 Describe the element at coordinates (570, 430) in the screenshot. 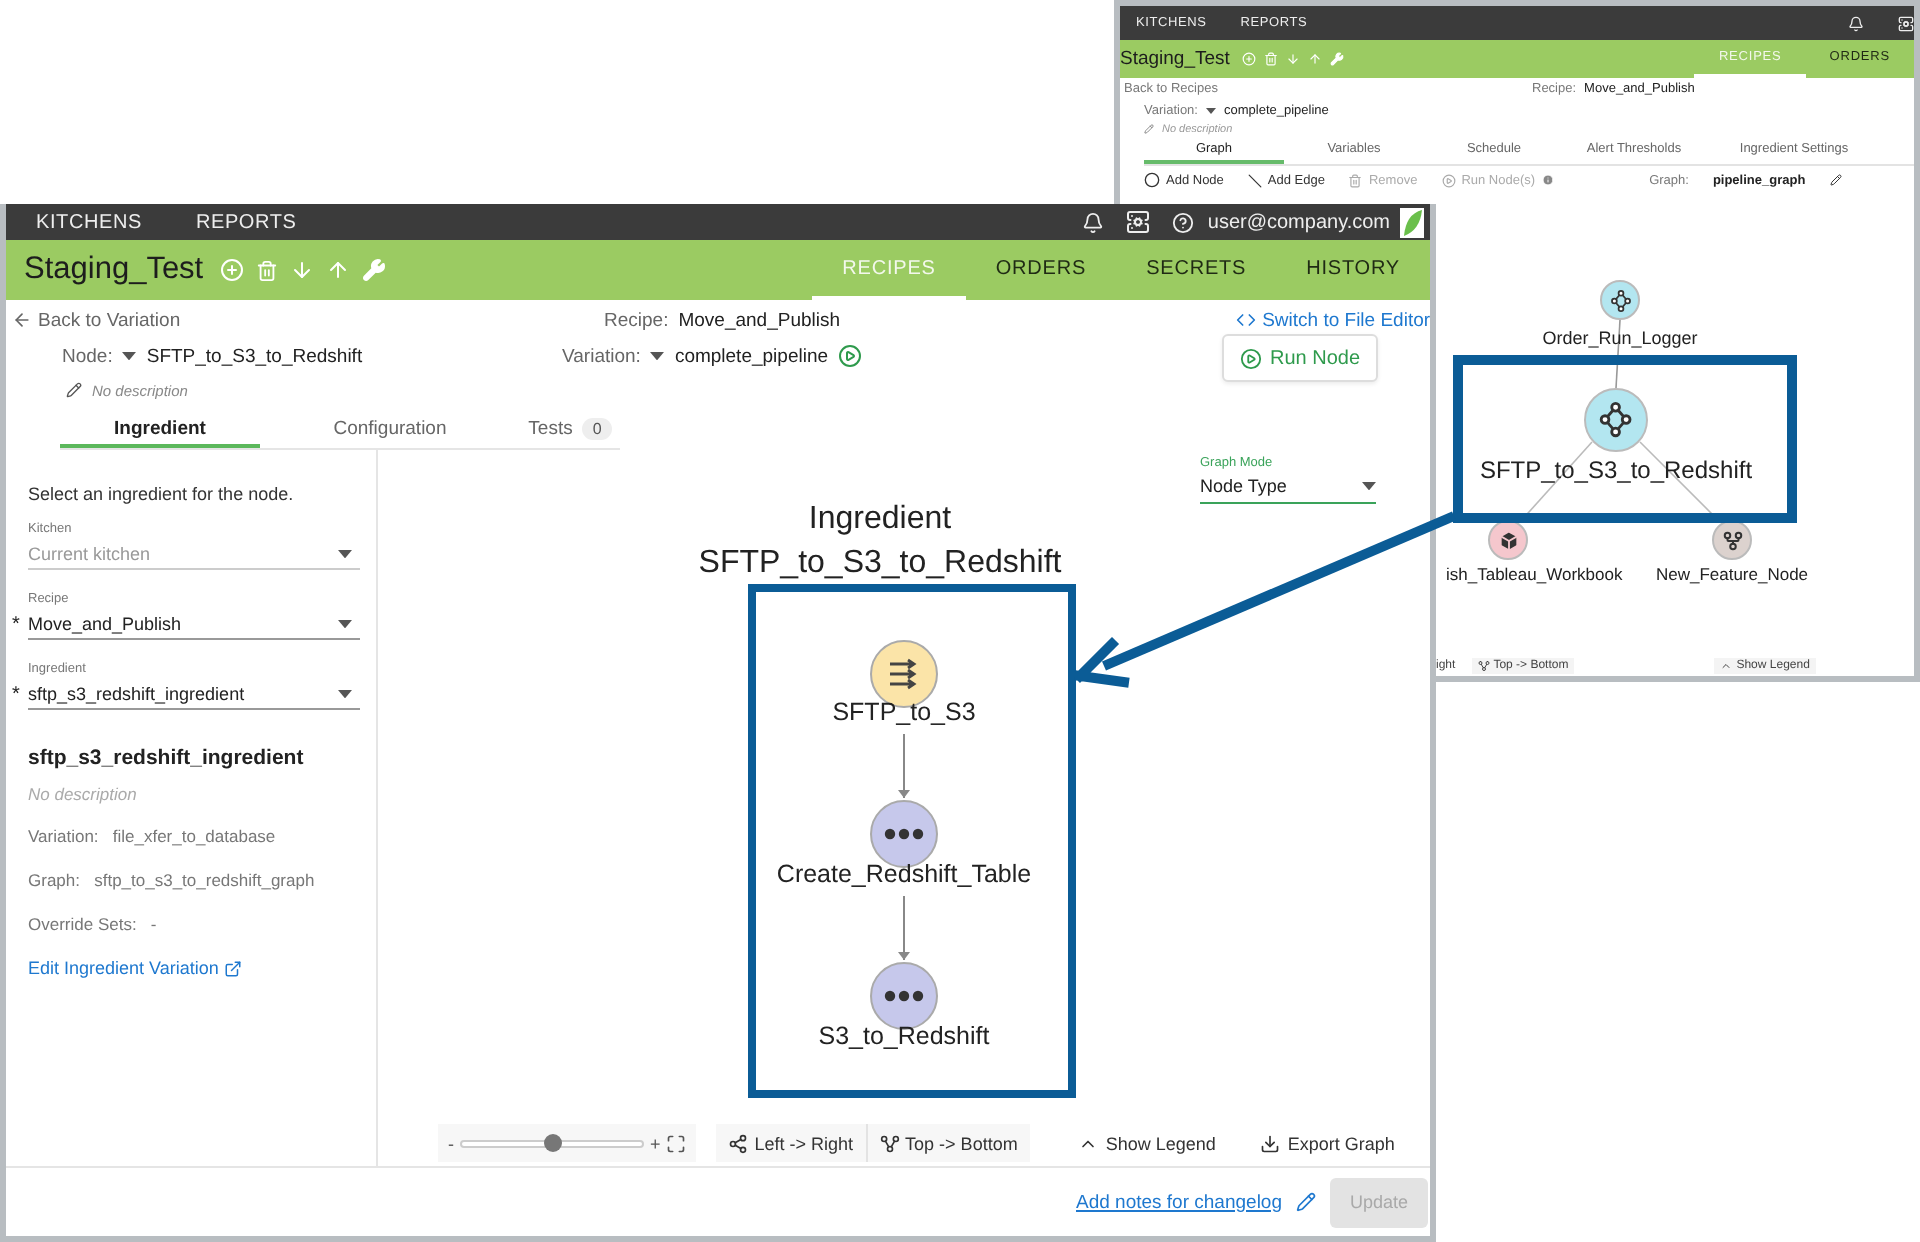

I see `tab: Tests 0` at that location.